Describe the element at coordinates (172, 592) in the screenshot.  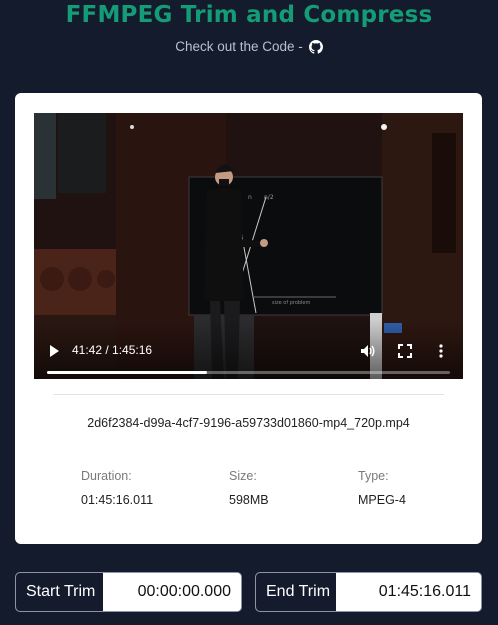
I see `start-trim-input` at that location.